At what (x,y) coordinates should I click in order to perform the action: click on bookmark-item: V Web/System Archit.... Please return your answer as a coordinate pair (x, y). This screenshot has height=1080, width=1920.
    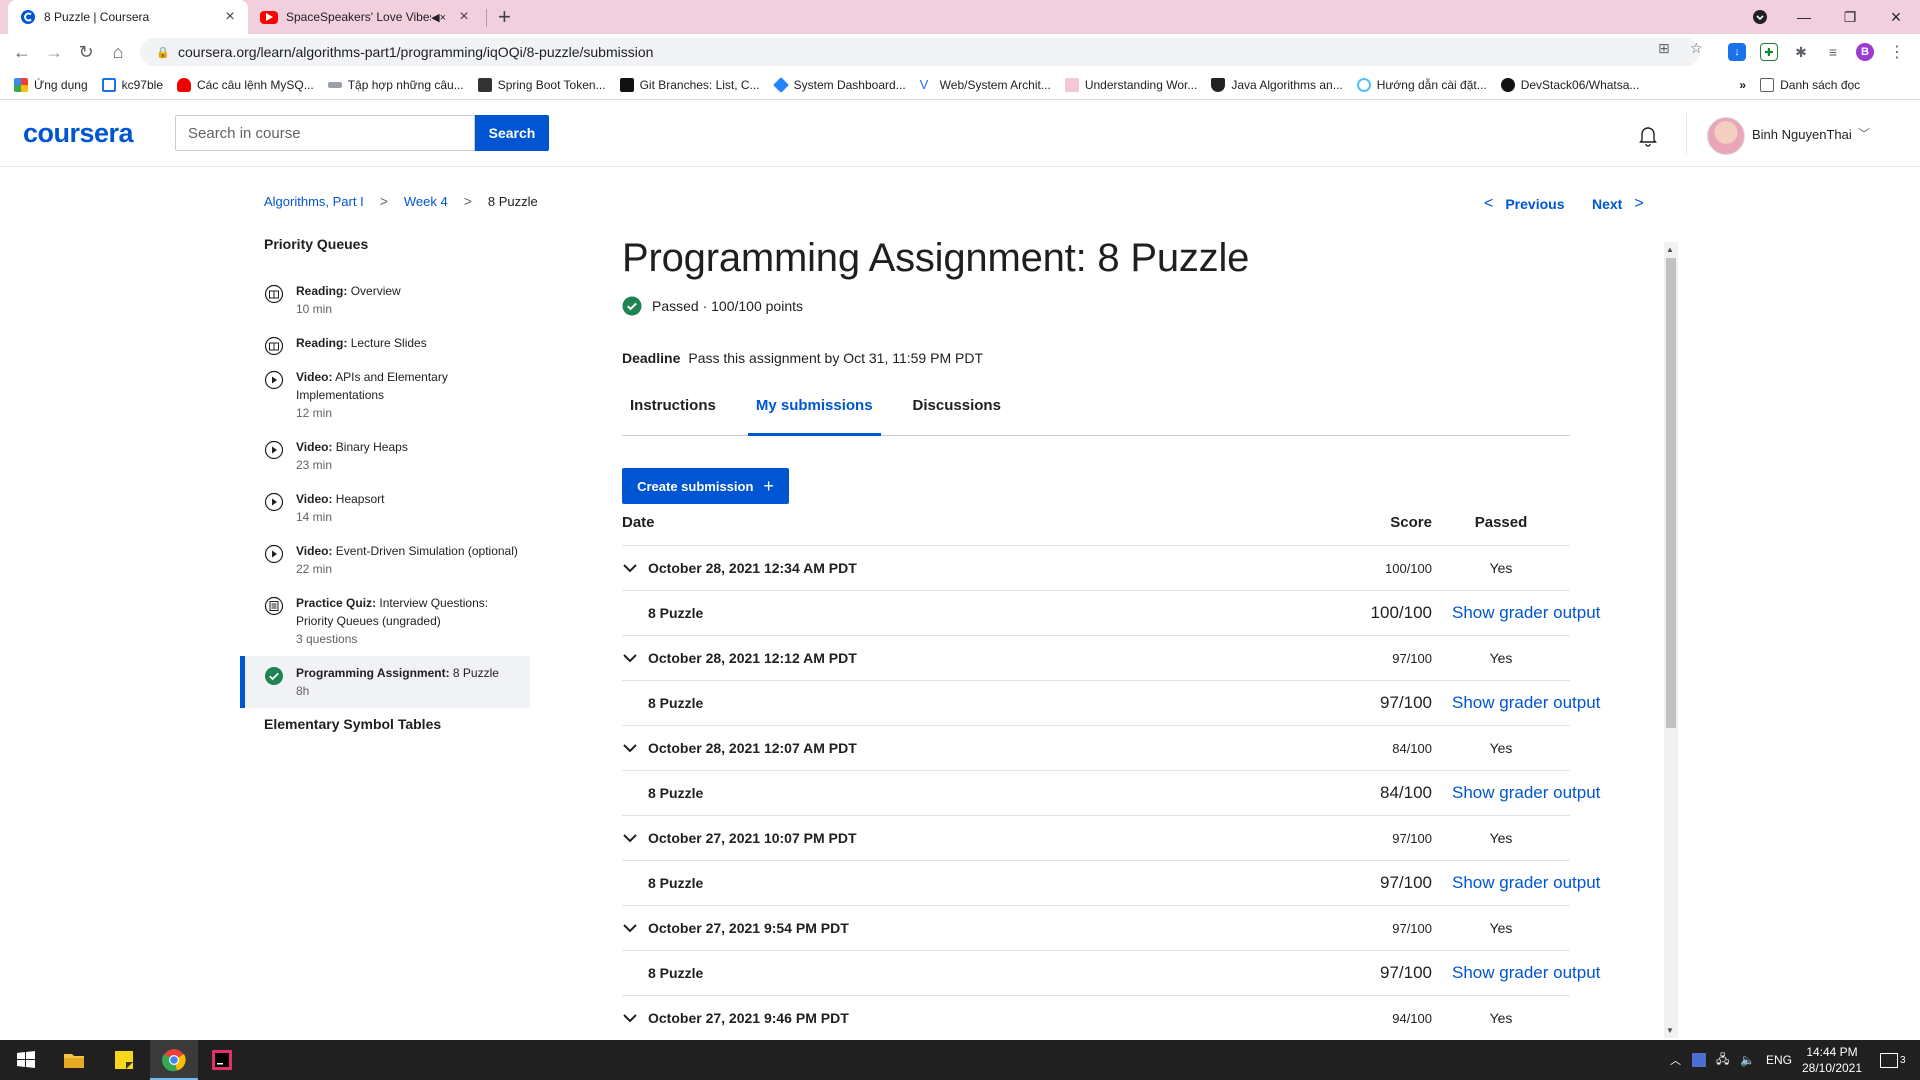
    Looking at the image, I should click on (985, 84).